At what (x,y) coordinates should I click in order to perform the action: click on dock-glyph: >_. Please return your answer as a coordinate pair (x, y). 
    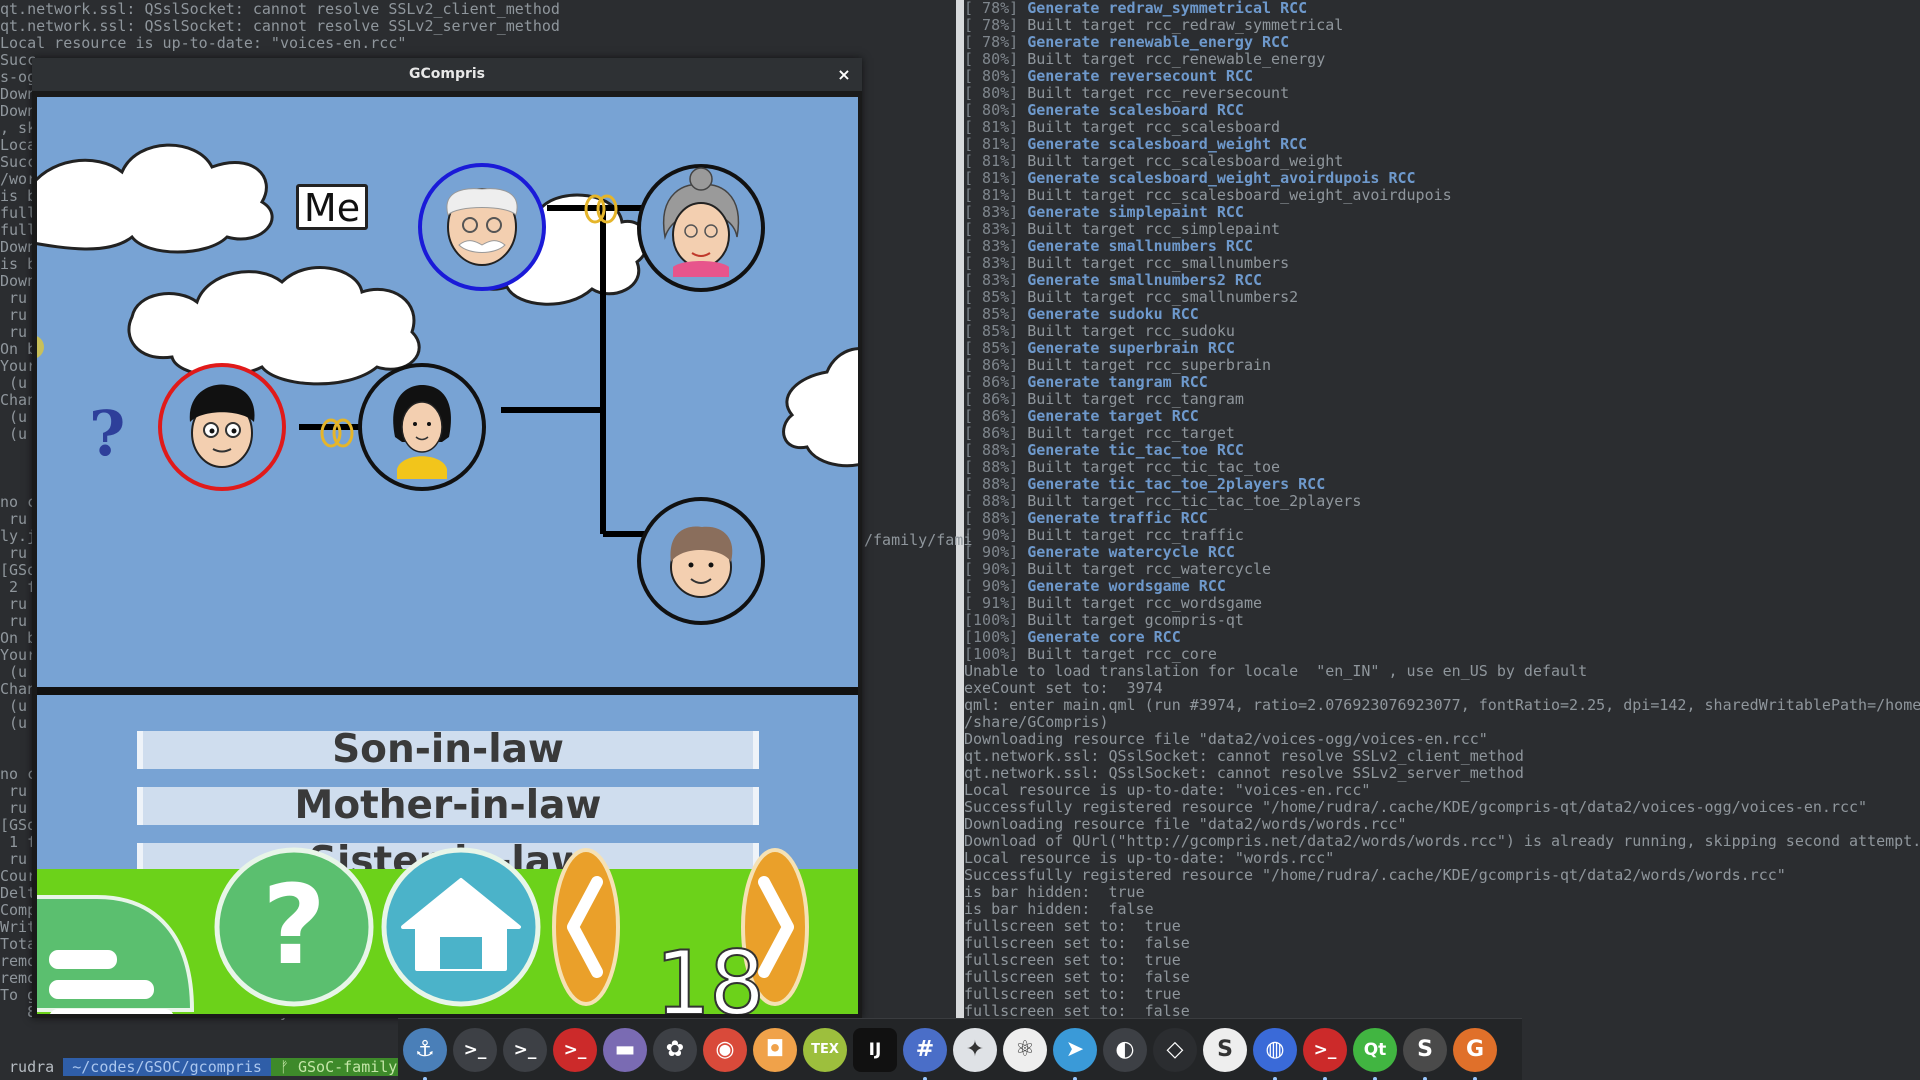
    Looking at the image, I should click on (525, 1049).